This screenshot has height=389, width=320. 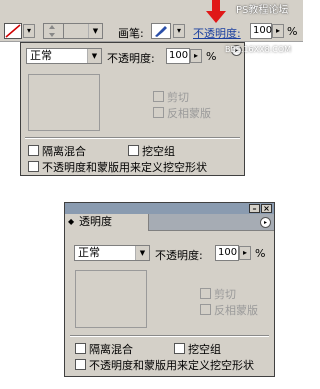 What do you see at coordinates (29, 31) in the screenshot?
I see `stroke-dropdown-button: ▾` at bounding box center [29, 31].